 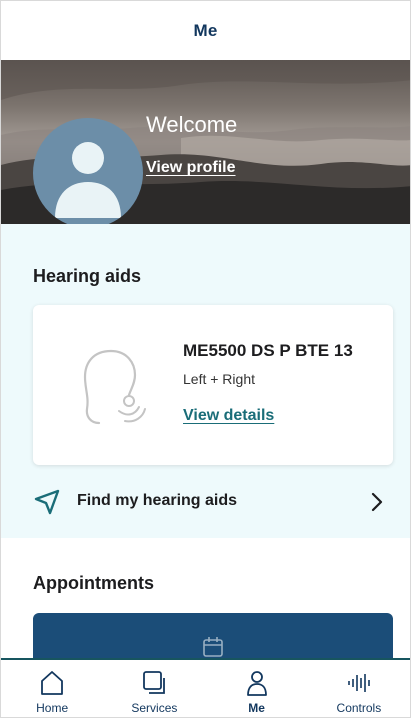 I want to click on calendar-icon, so click(x=213, y=647).